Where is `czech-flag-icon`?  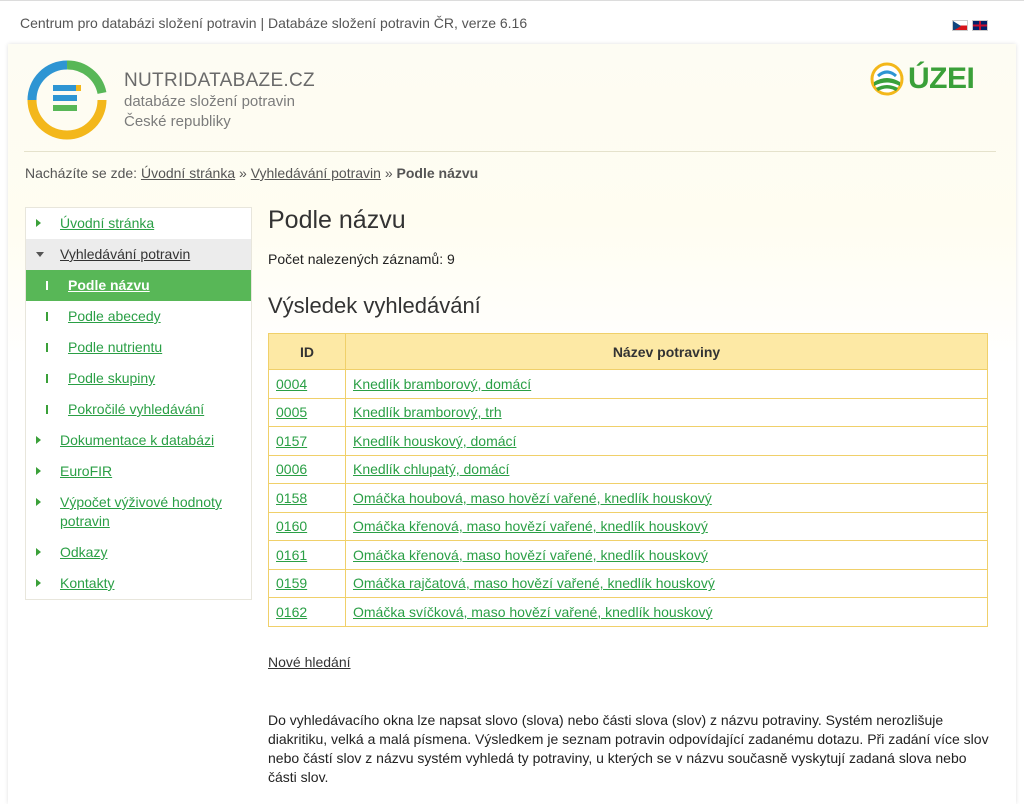
czech-flag-icon is located at coordinates (960, 25).